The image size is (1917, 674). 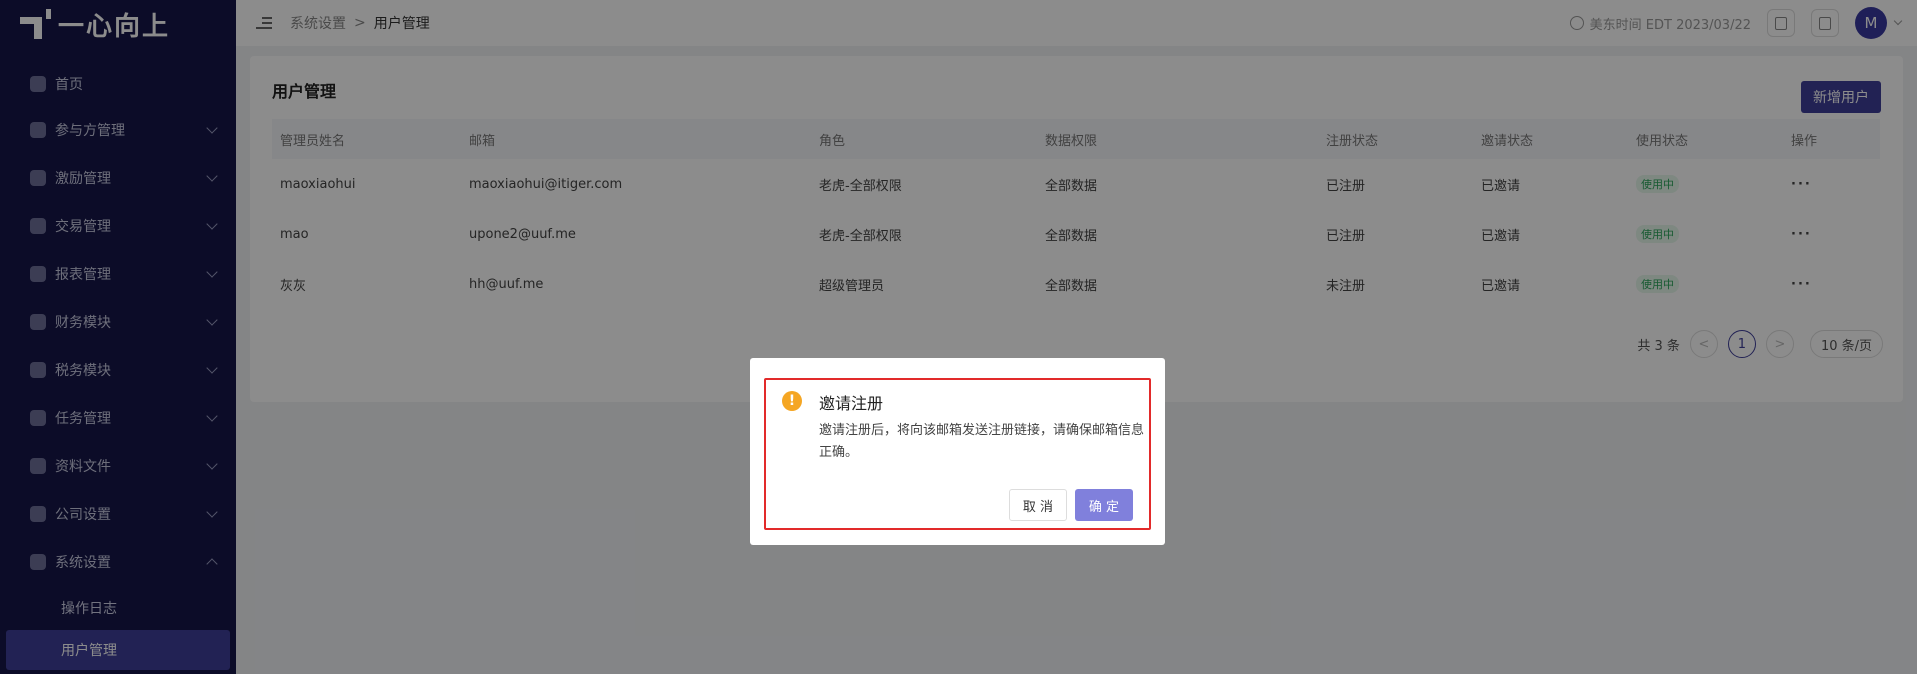 I want to click on cancel-button: 取 消, so click(x=1038, y=505).